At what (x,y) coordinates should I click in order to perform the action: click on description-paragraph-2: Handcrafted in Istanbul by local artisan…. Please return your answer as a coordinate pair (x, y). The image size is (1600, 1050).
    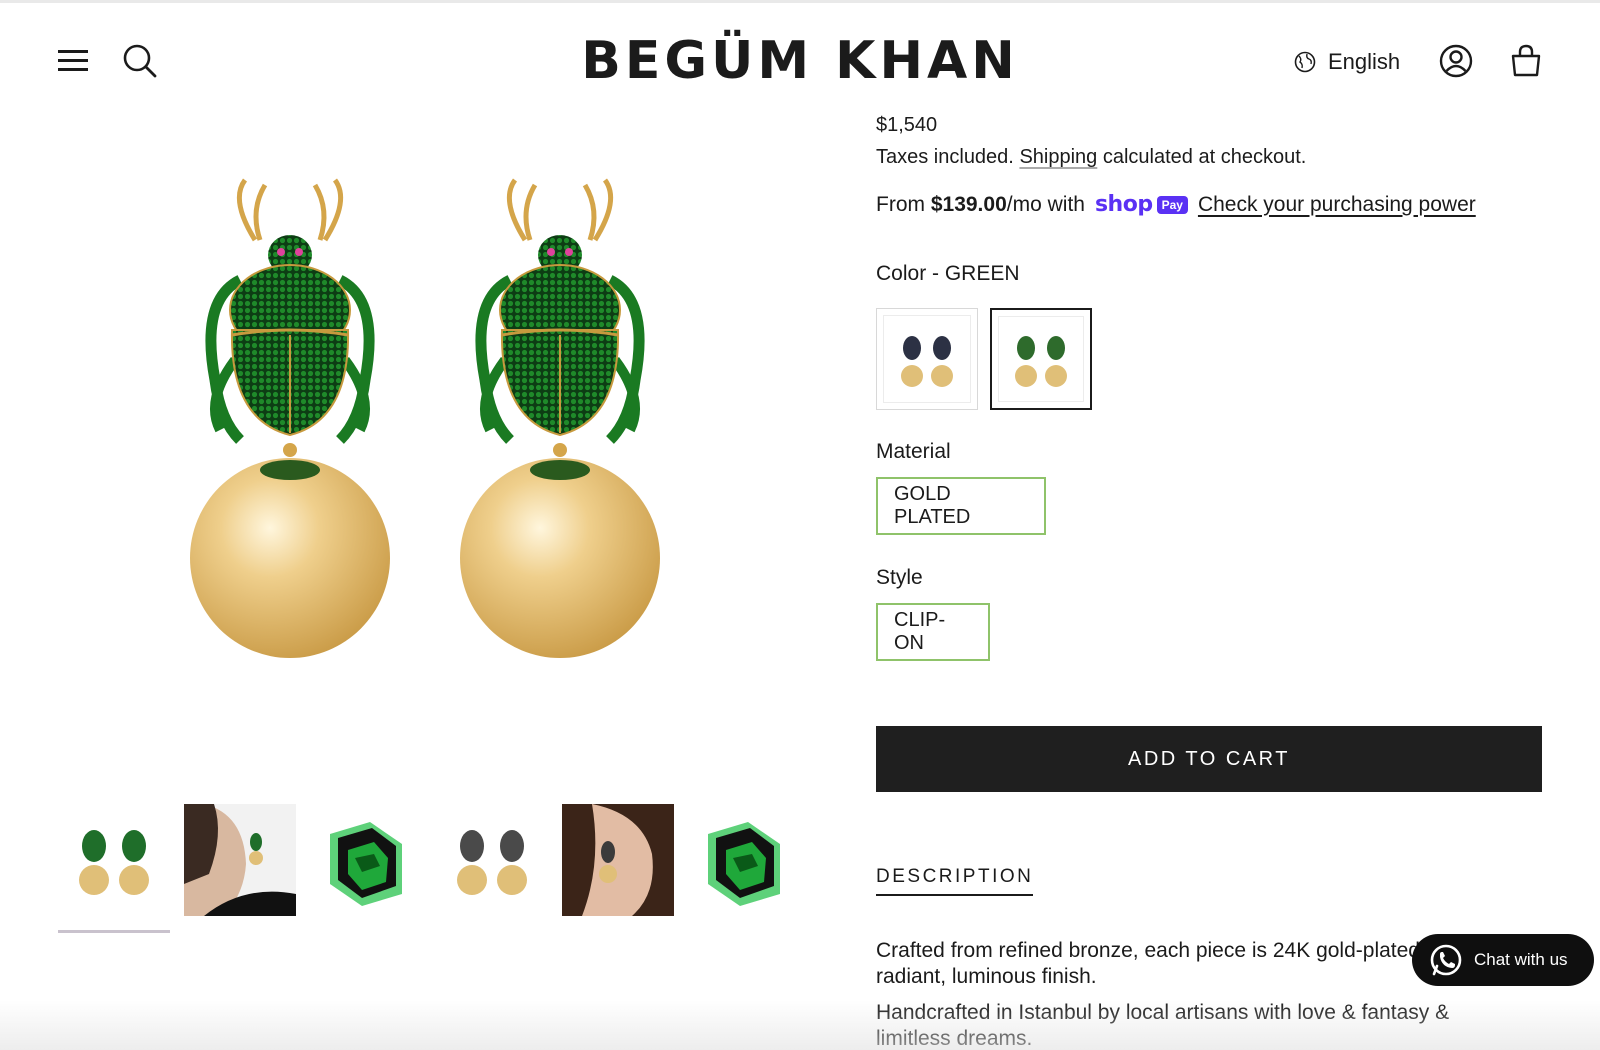
    Looking at the image, I should click on (1163, 1025).